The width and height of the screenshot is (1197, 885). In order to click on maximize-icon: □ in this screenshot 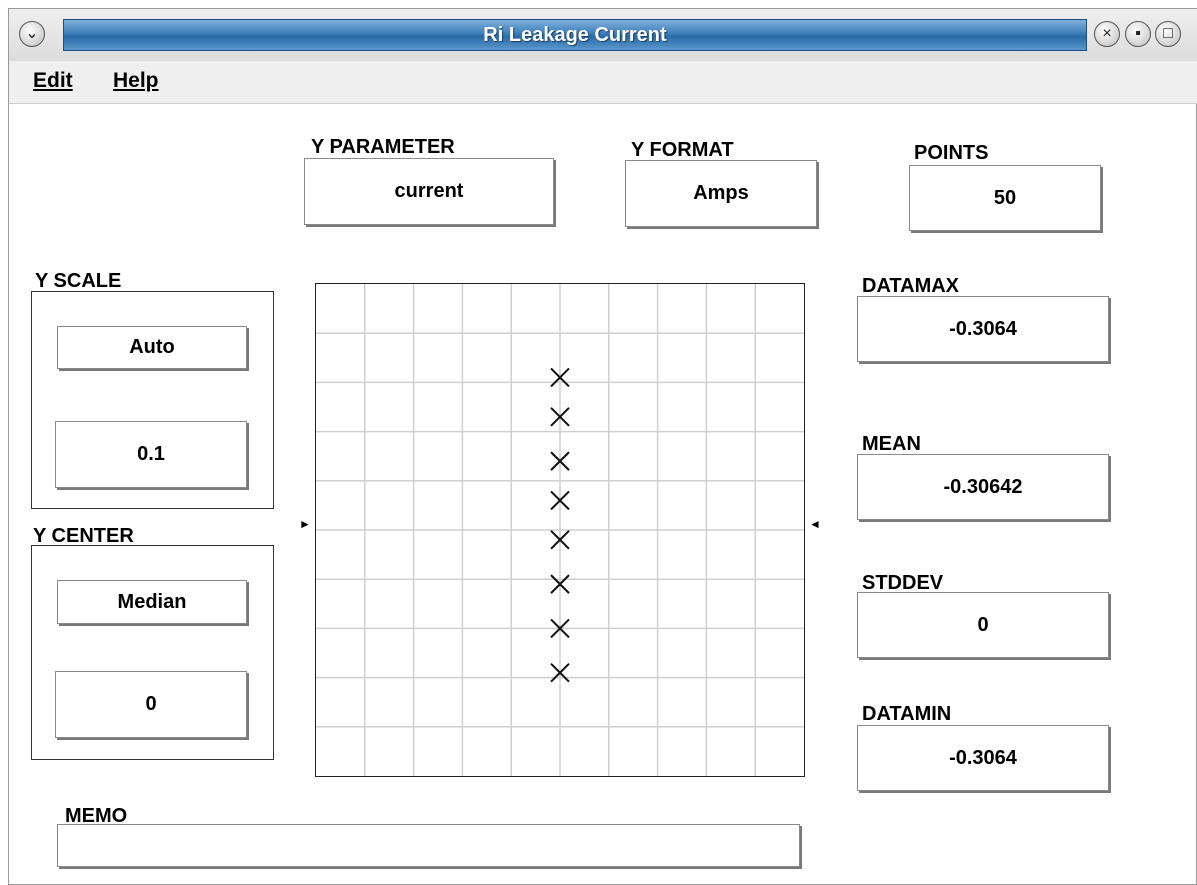, I will do `click(1168, 34)`.